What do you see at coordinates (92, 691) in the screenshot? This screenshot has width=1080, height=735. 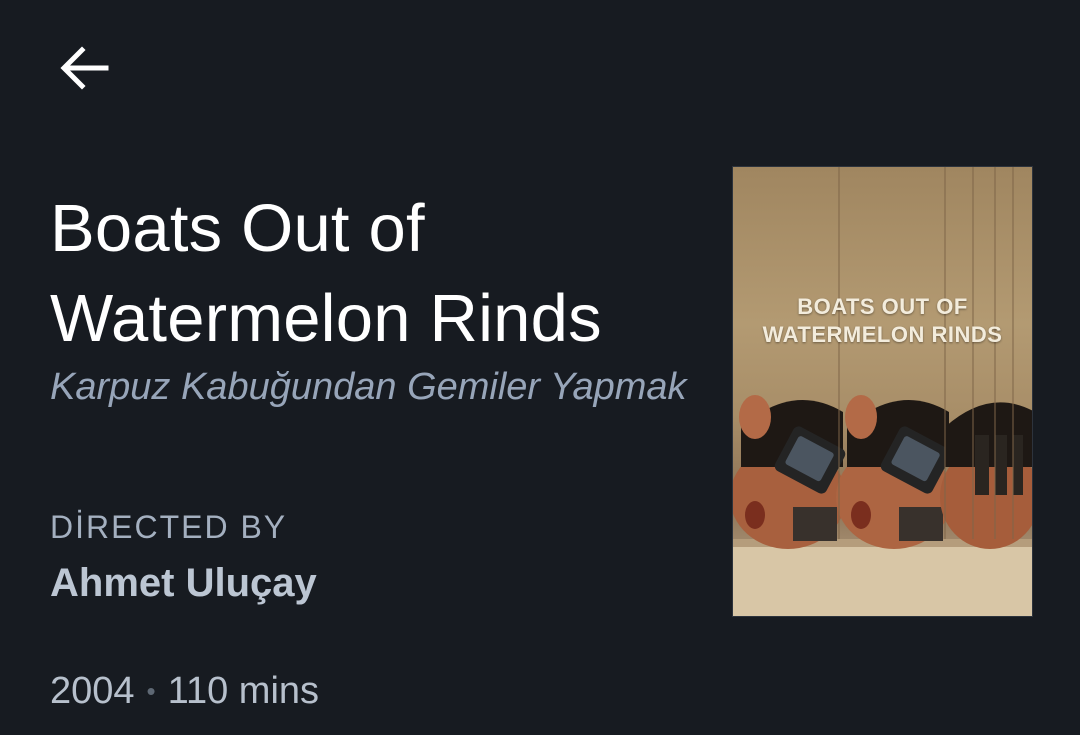 I see `release-year: 2004` at bounding box center [92, 691].